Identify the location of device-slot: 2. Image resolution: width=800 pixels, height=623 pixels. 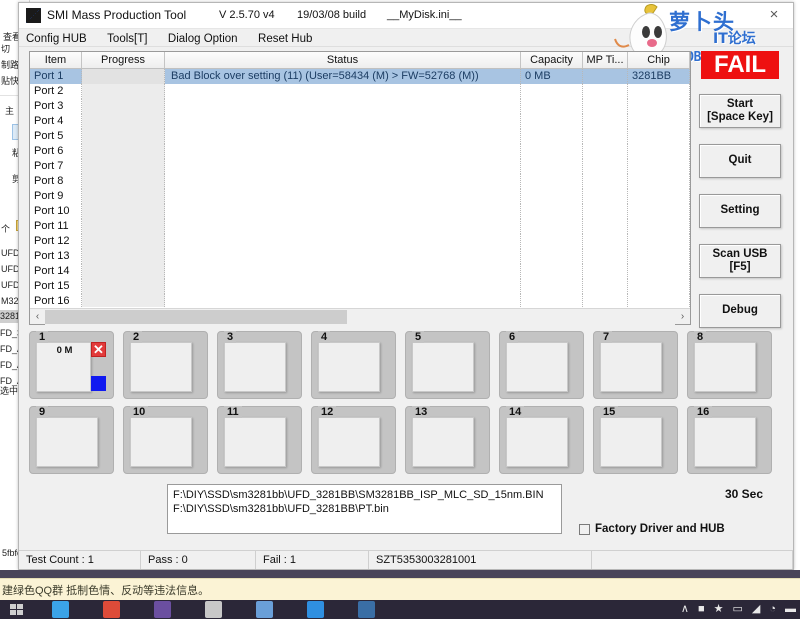
(165, 365).